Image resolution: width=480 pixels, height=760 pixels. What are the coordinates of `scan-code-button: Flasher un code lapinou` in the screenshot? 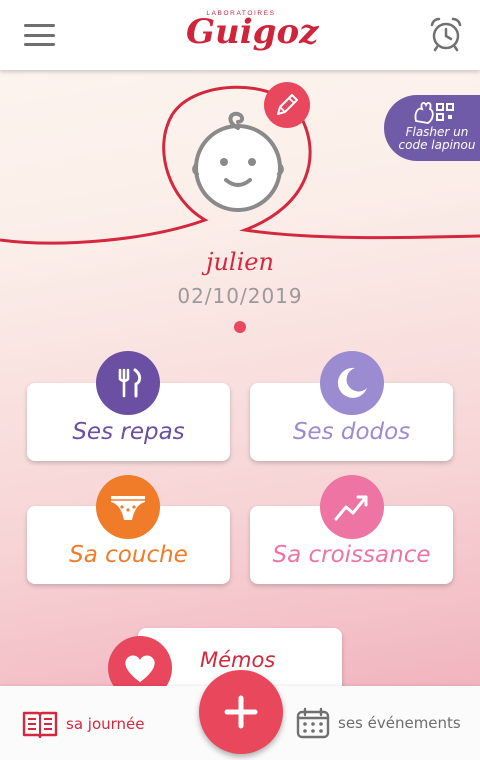 It's located at (432, 128).